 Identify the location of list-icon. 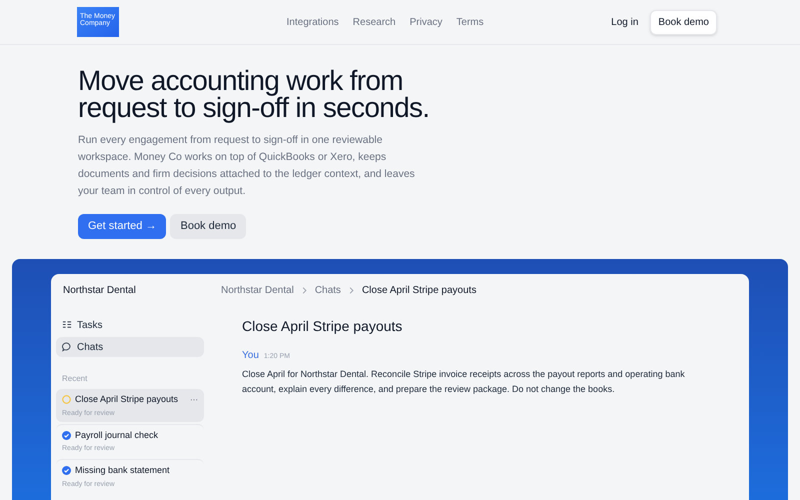
(67, 325).